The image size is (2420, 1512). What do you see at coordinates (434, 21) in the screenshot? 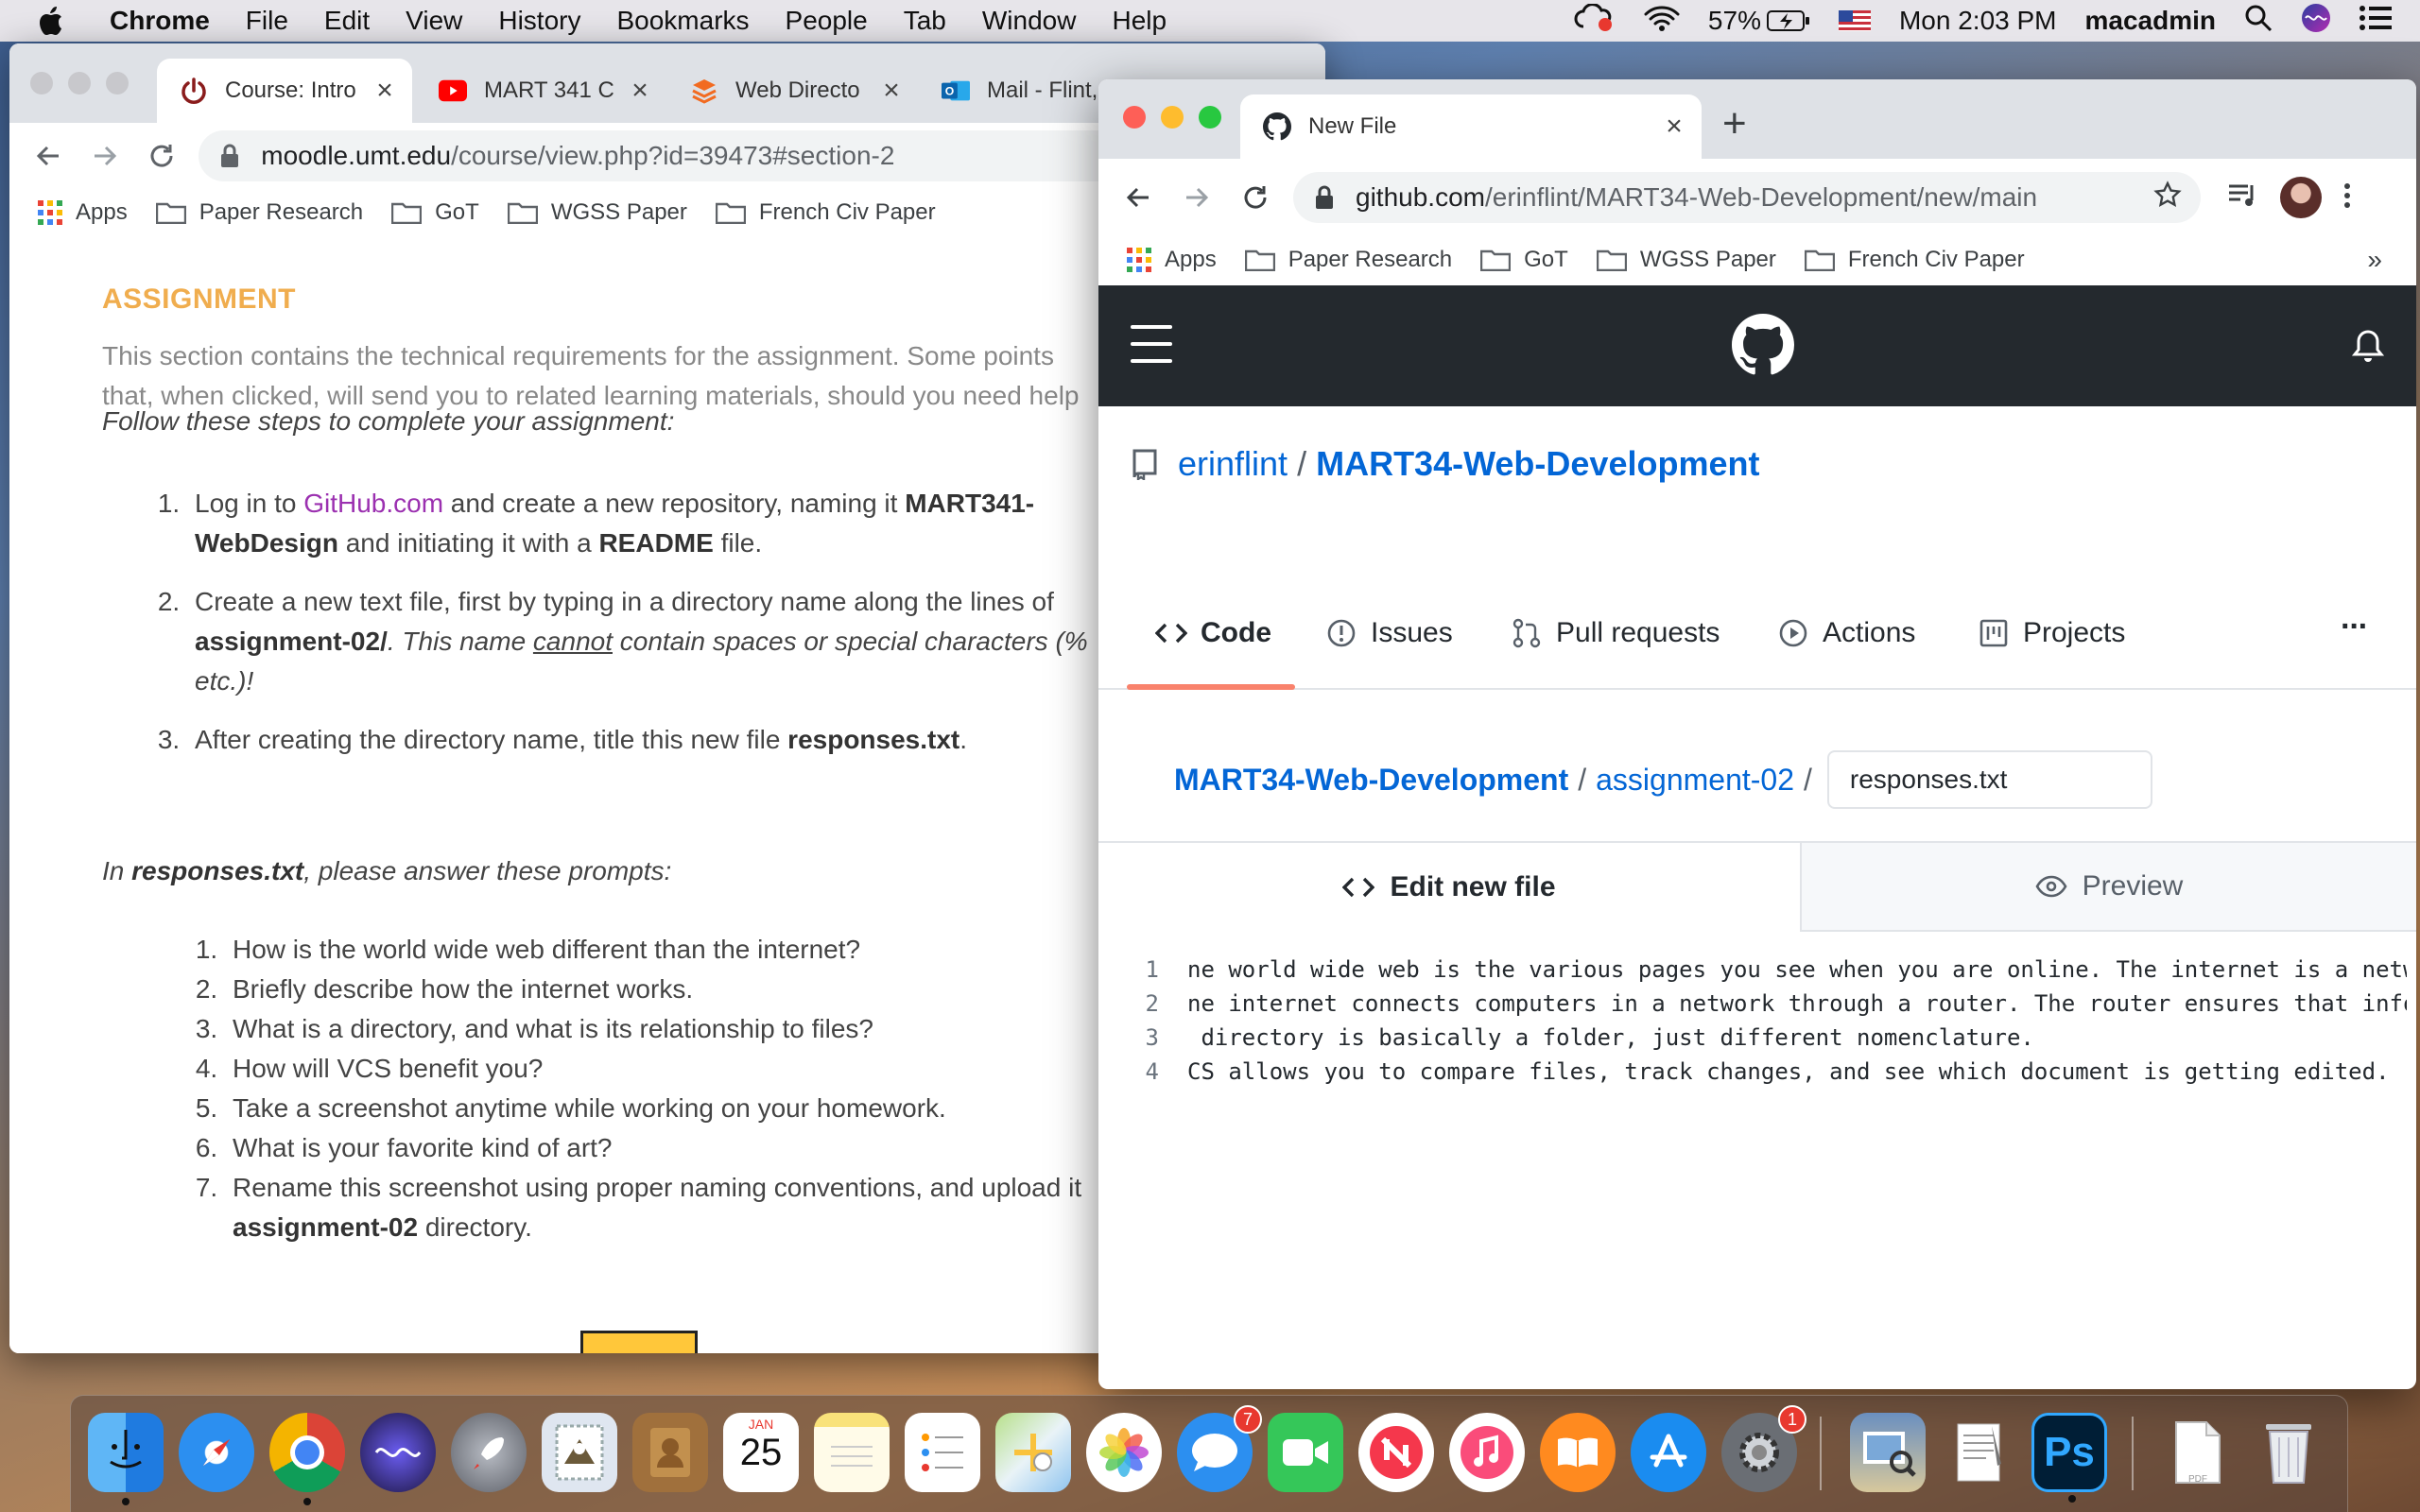
I see `menu-view: View` at bounding box center [434, 21].